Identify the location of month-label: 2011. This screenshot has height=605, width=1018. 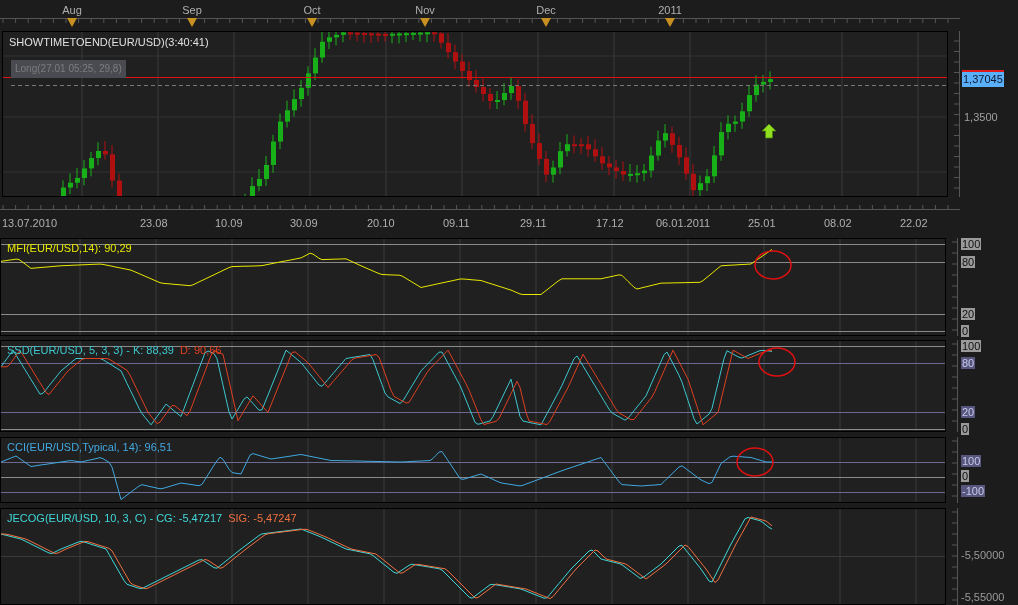
(670, 10).